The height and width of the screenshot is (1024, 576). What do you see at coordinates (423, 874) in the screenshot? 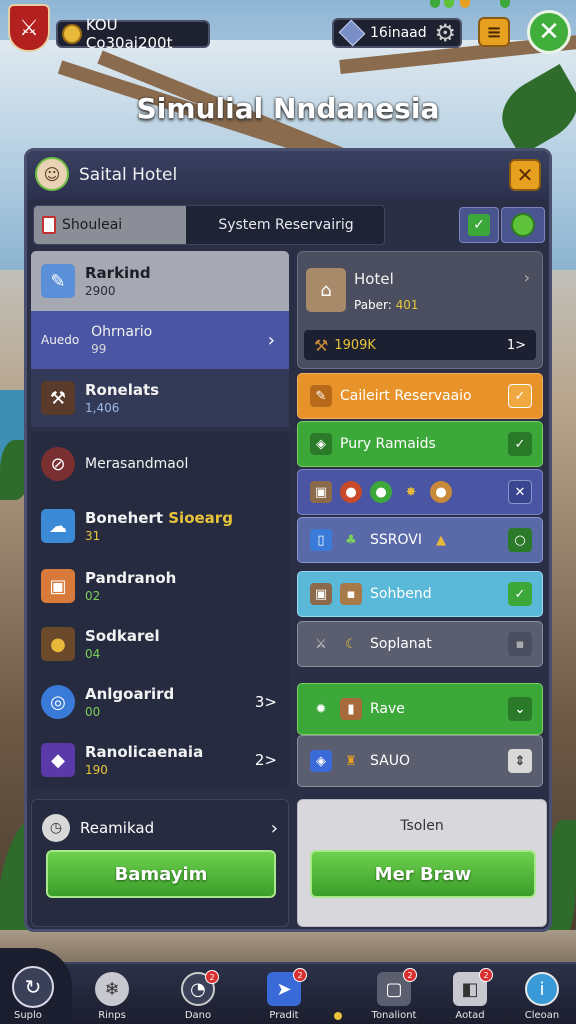
I see `mer-braw-button: Mer Braw` at bounding box center [423, 874].